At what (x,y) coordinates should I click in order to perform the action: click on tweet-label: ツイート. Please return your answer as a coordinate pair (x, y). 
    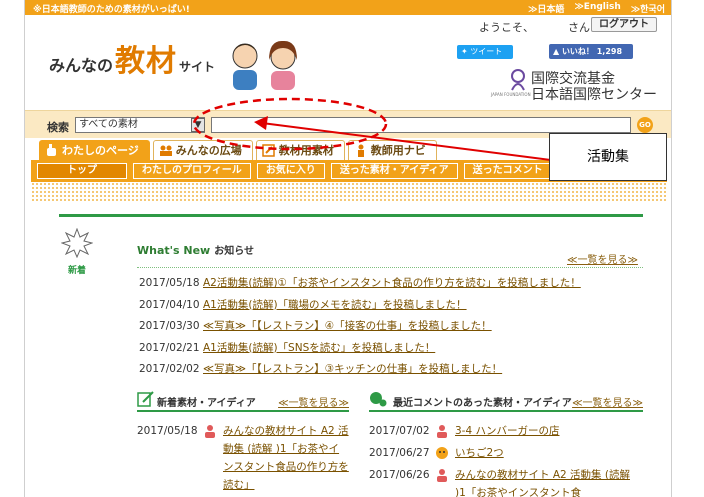
    Looking at the image, I should click on (486, 51).